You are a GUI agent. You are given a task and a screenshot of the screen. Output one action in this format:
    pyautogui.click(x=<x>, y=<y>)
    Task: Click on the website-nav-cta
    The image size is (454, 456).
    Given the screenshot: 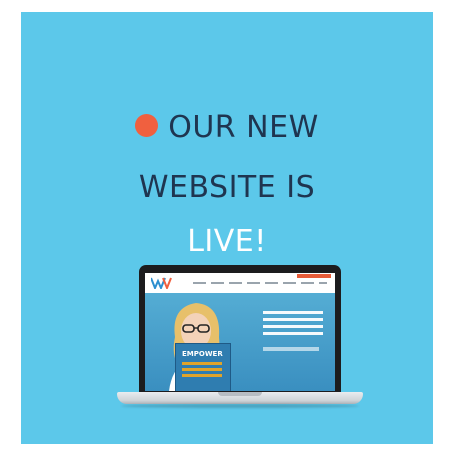 What is the action you would take?
    pyautogui.click(x=314, y=276)
    